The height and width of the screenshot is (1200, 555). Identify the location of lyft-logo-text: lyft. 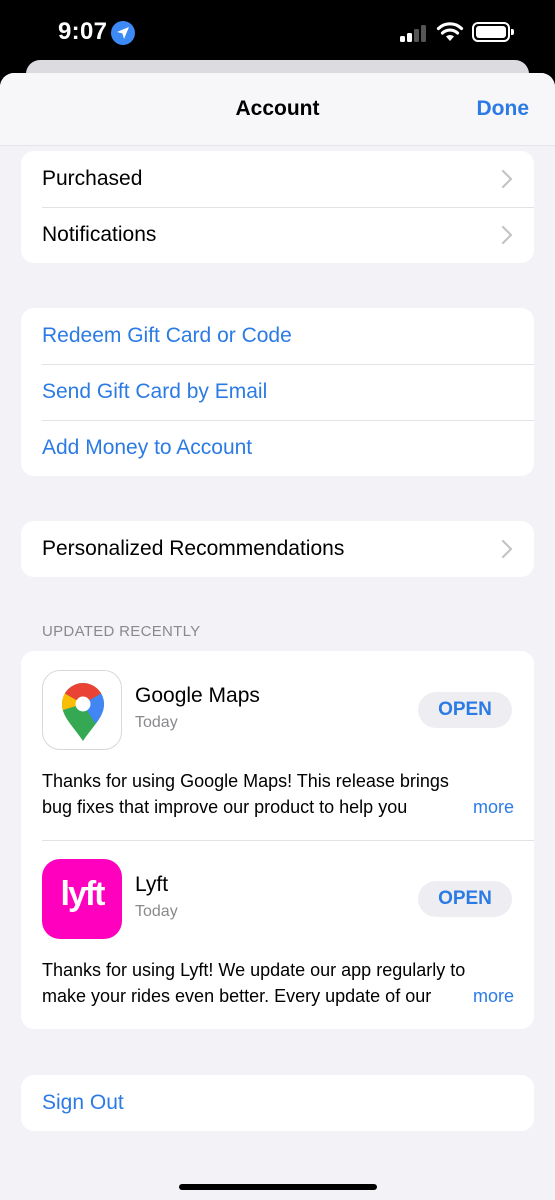
(83, 894).